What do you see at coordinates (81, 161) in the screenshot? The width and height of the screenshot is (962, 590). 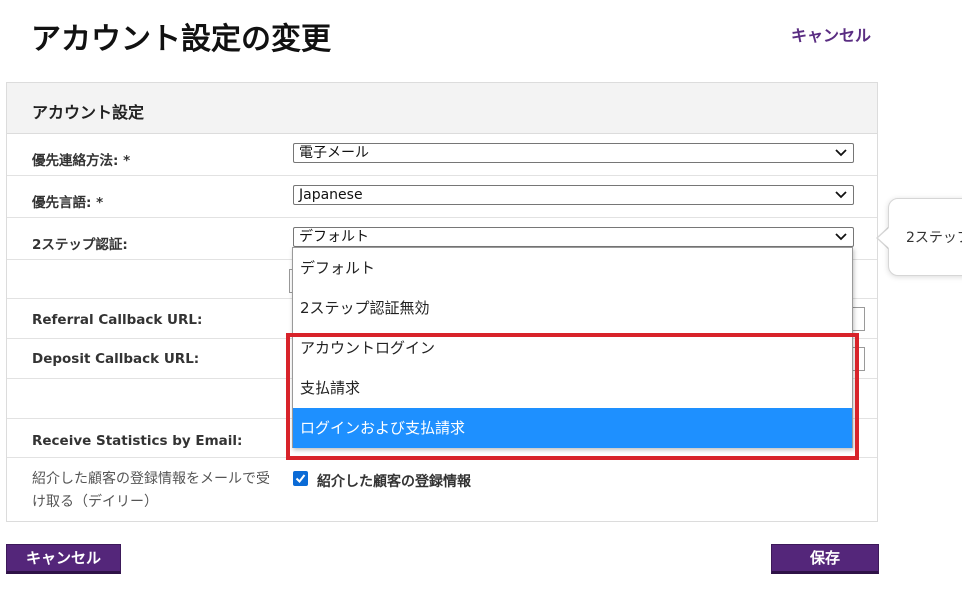 I see `contact-method-label: 優先連絡方法: *` at bounding box center [81, 161].